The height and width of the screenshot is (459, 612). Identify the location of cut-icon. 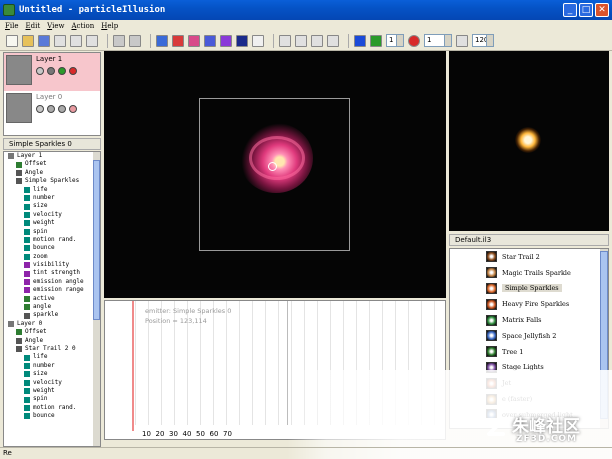
(60, 40).